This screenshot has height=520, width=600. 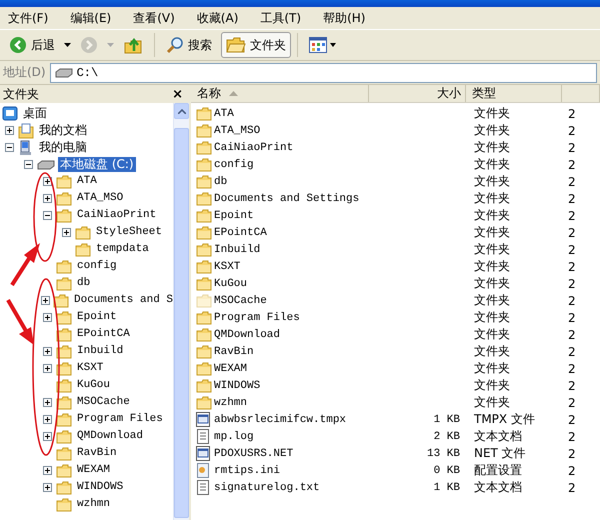 What do you see at coordinates (247, 334) in the screenshot?
I see `file-name: QMDownload` at bounding box center [247, 334].